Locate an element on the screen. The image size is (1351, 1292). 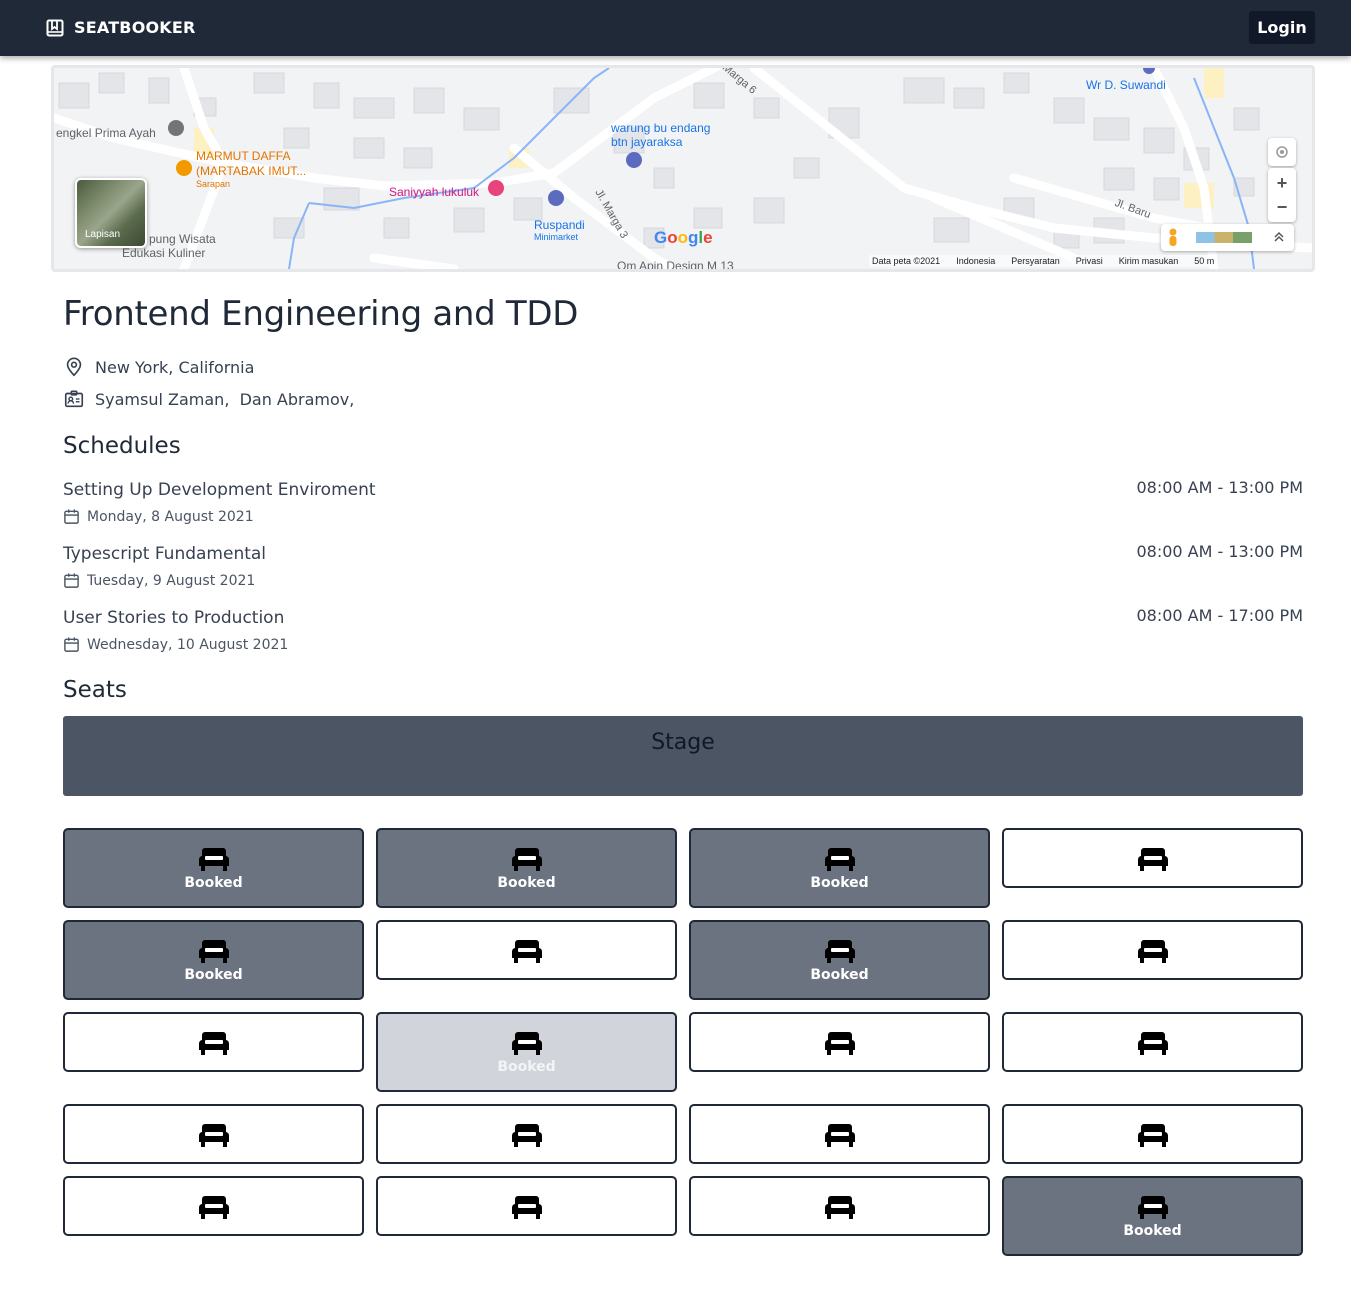
map-label-saniyyah: Saniyyah lukuluk is located at coordinates (434, 192).